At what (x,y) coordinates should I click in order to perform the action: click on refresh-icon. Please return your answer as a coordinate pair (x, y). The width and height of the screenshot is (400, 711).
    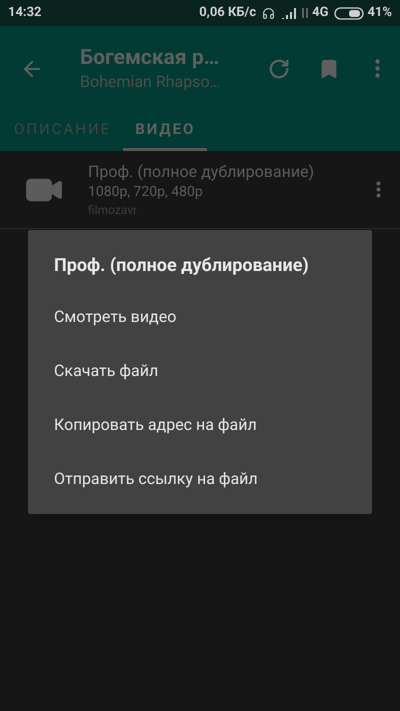
    Looking at the image, I should click on (279, 69).